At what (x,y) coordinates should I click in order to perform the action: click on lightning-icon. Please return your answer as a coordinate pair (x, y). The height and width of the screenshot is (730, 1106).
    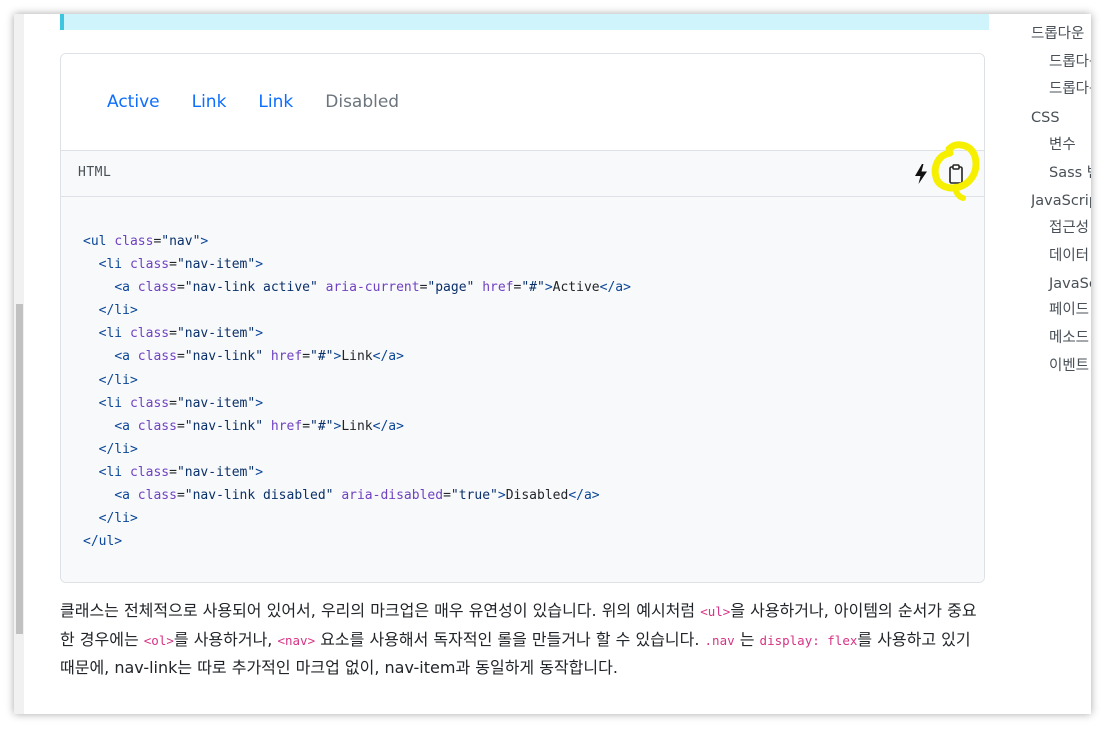
    Looking at the image, I should click on (921, 174).